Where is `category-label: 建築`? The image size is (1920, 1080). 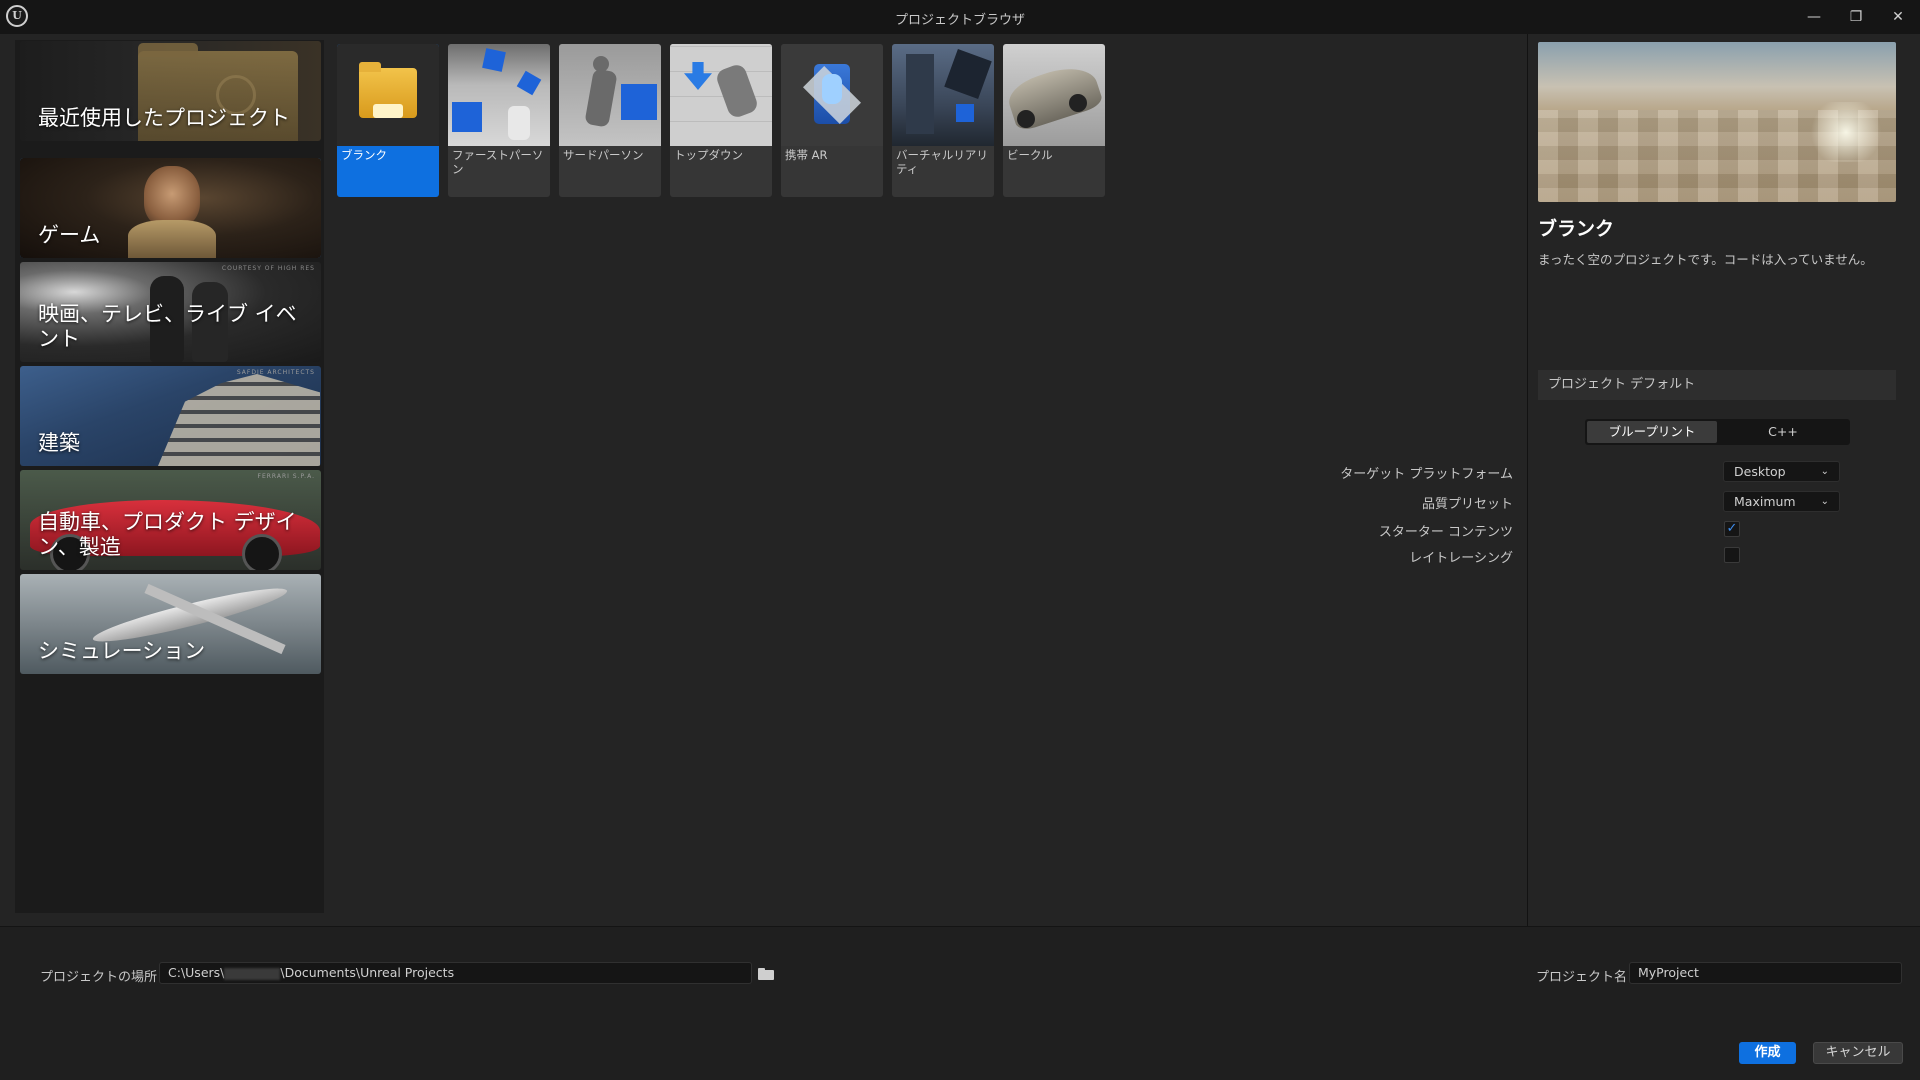
category-label: 建築 is located at coordinates (59, 443).